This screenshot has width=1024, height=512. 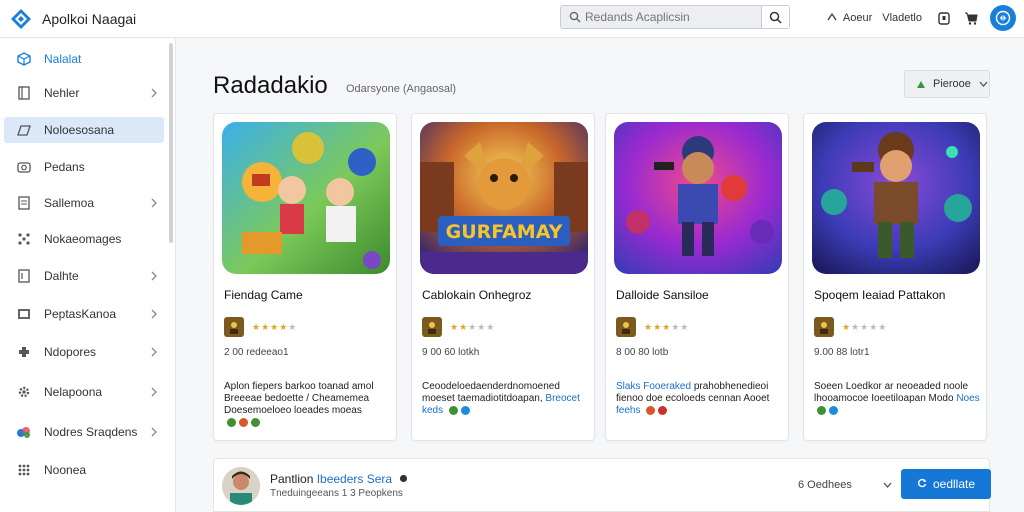 What do you see at coordinates (84, 276) in the screenshot?
I see `sidebar-item-dalhte: Dalhte` at bounding box center [84, 276].